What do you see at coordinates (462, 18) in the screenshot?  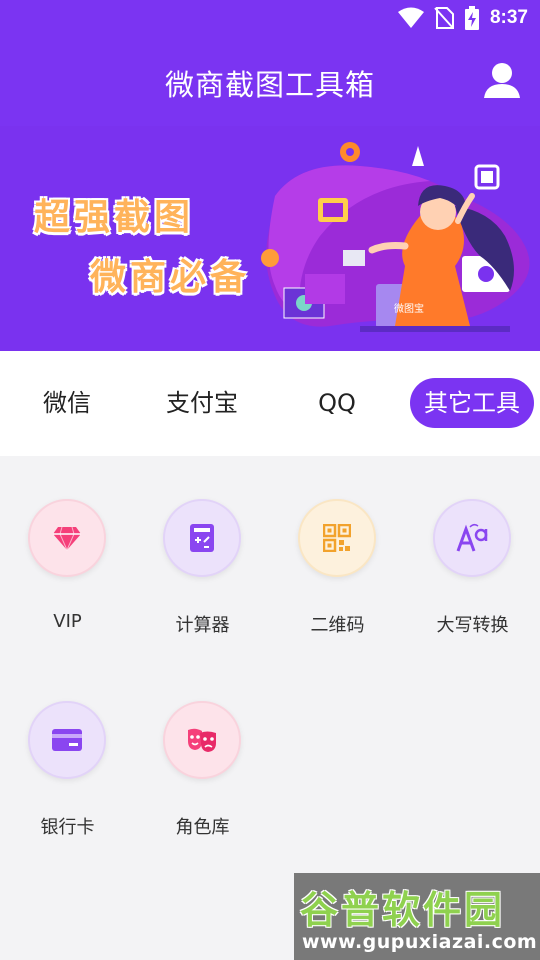 I see `status-icons: 8:37` at bounding box center [462, 18].